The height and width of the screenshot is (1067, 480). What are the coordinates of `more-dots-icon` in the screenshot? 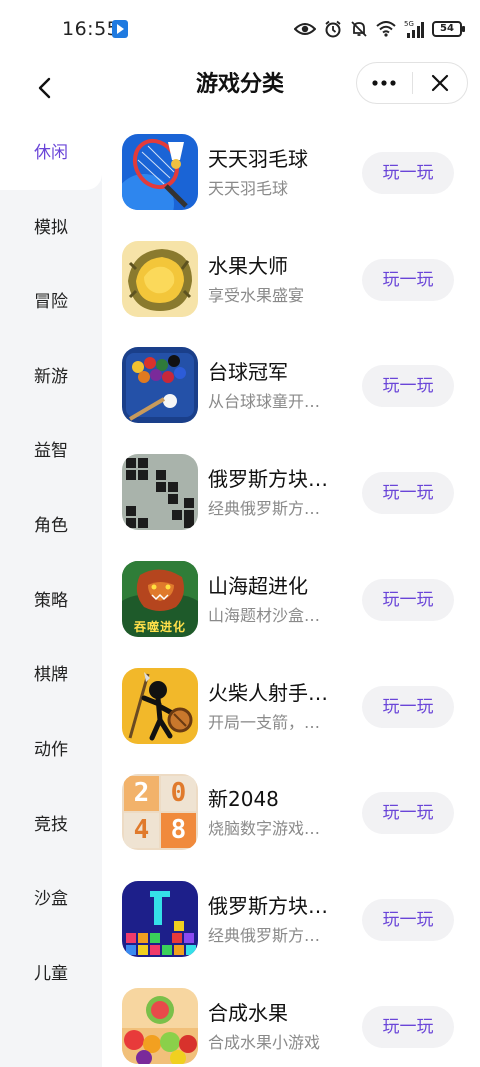 It's located at (384, 83).